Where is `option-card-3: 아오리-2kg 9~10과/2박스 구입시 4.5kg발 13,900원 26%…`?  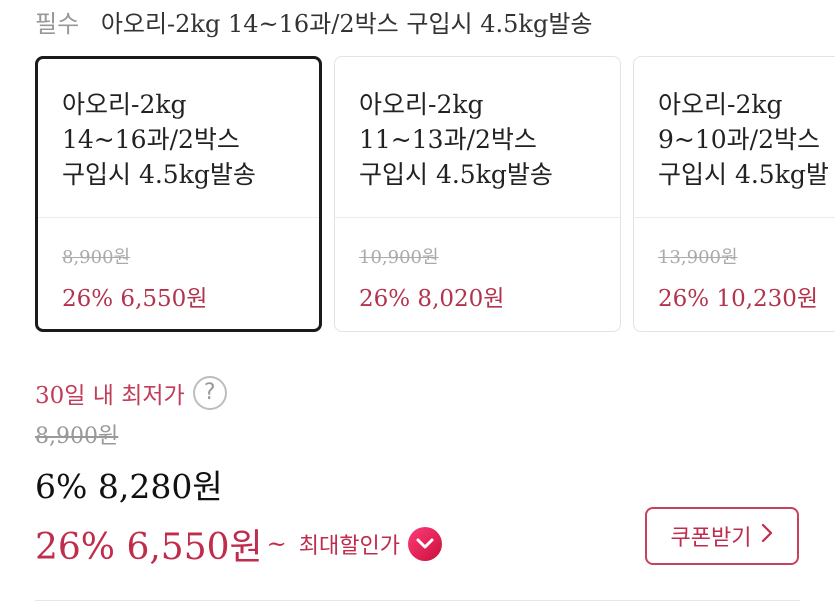 option-card-3: 아오리-2kg 9~10과/2박스 구입시 4.5kg발 13,900원 26%… is located at coordinates (734, 194).